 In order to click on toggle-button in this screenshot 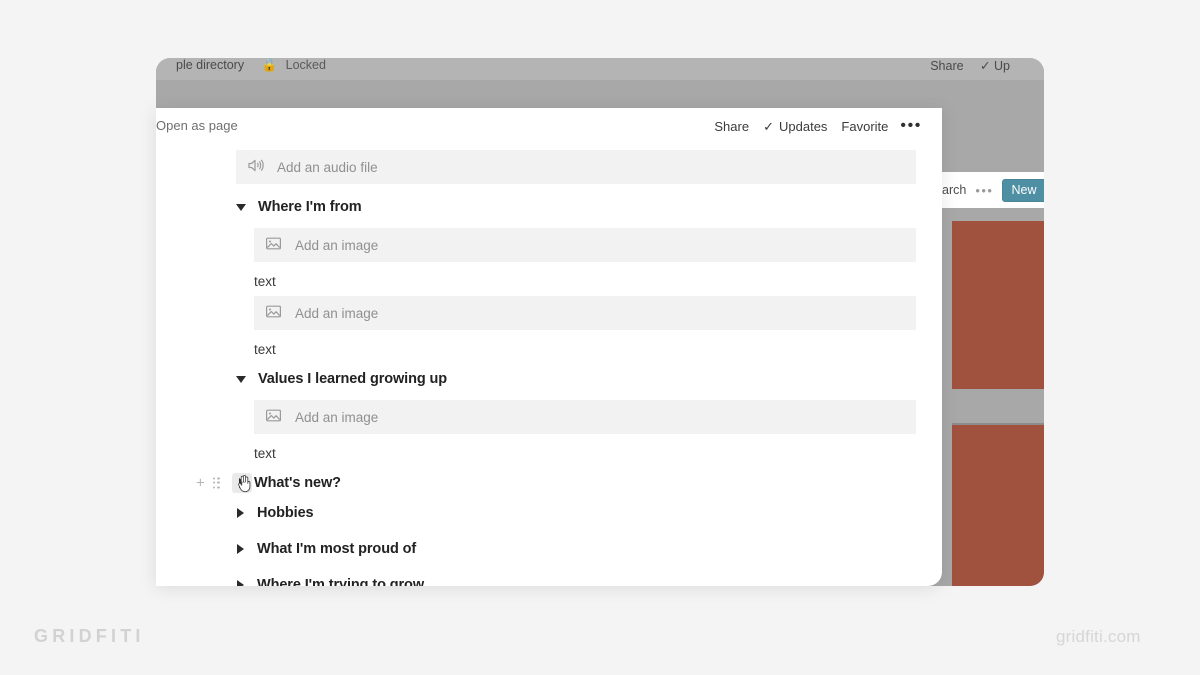, I will do `click(242, 483)`.